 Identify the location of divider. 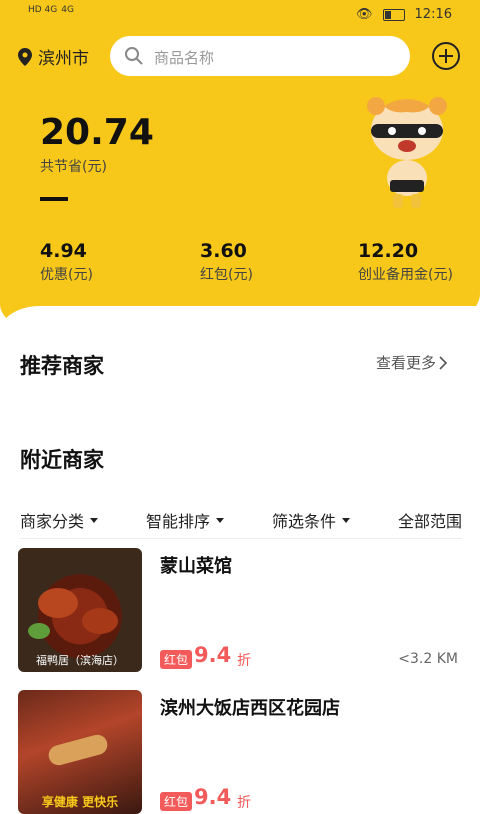
(241, 538).